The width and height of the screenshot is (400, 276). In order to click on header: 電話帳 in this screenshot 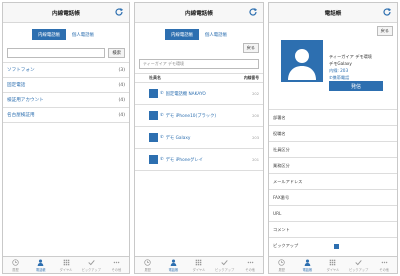, I will do `click(333, 13)`.